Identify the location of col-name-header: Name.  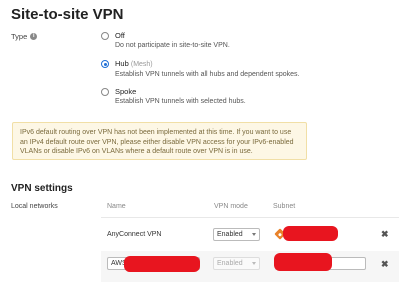
(116, 206).